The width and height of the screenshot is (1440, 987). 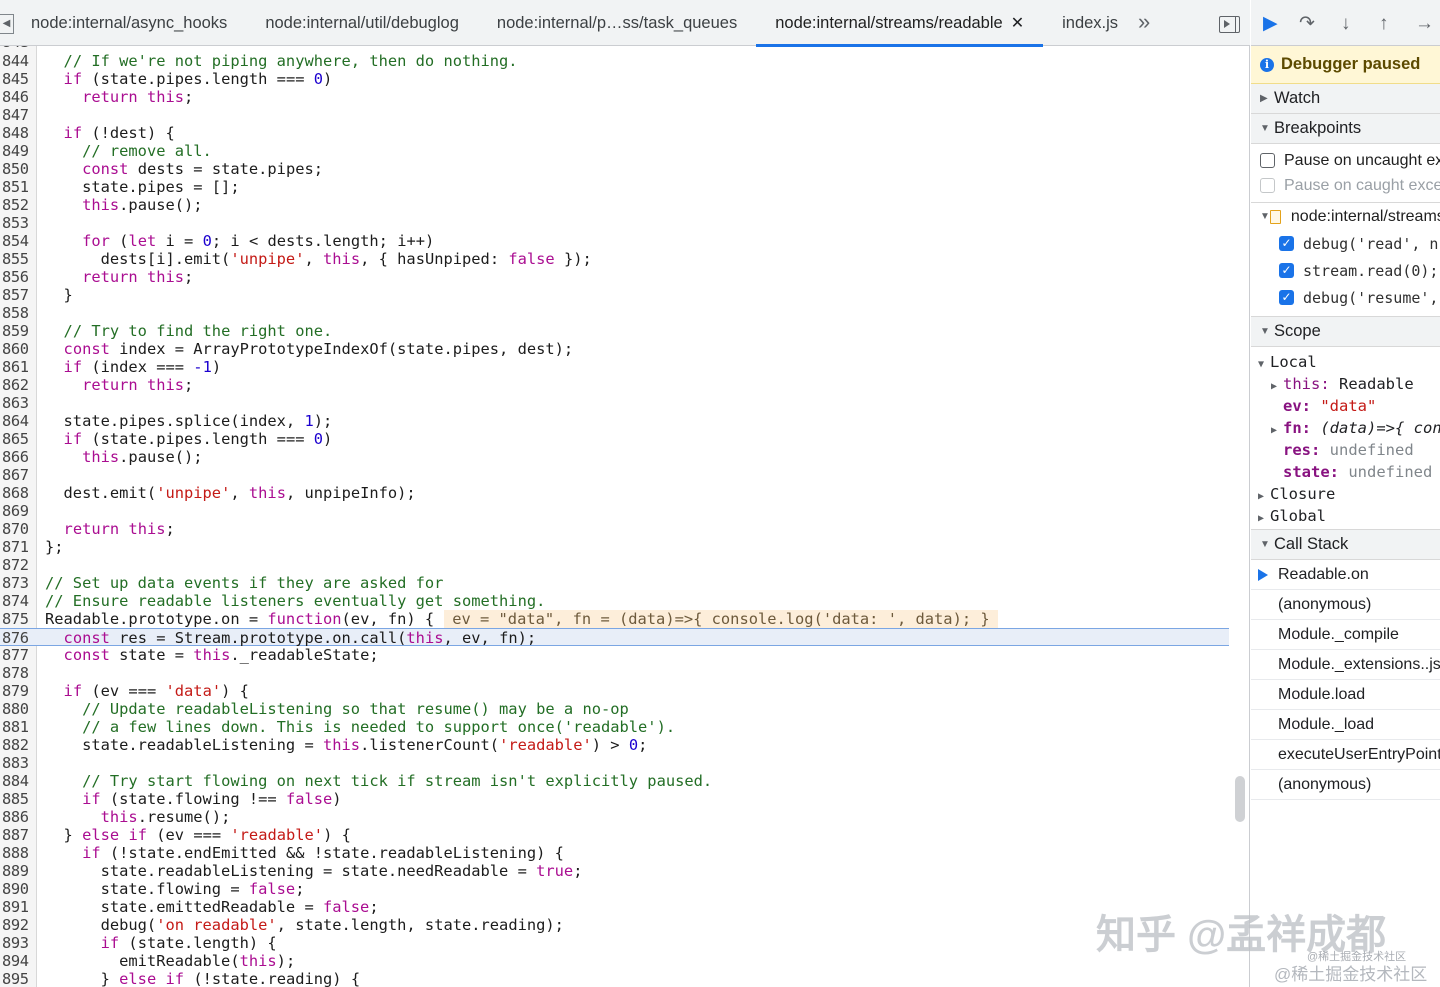 I want to click on line-number: 876, so click(x=17, y=638).